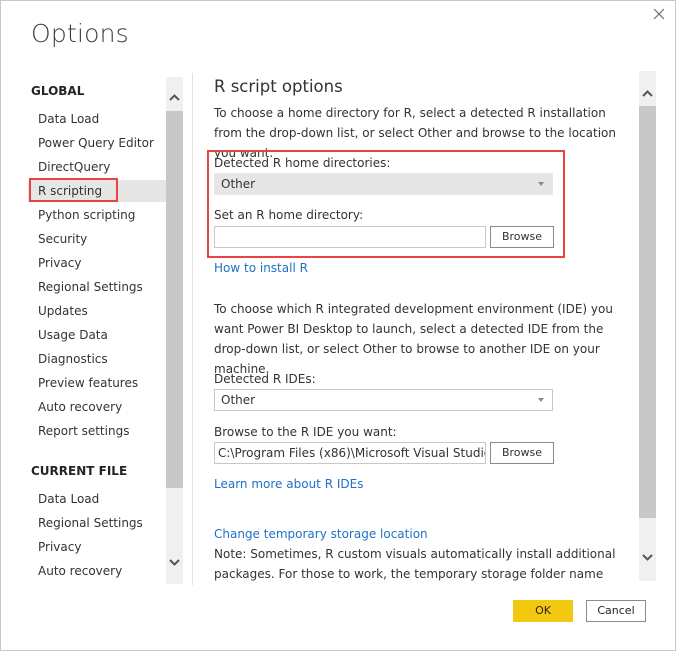  What do you see at coordinates (97, 143) in the screenshot?
I see `nav-item-power-query-editor: Power Query Editor` at bounding box center [97, 143].